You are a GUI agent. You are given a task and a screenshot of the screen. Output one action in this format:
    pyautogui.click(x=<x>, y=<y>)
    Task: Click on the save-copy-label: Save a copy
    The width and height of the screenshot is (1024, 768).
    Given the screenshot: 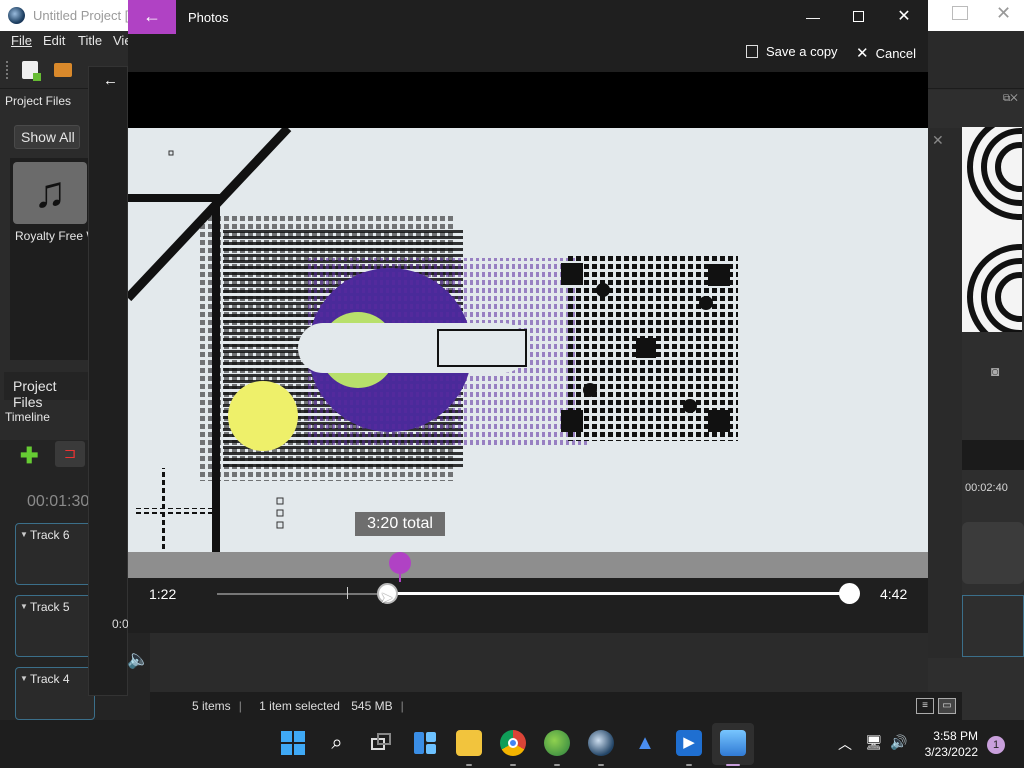 What is the action you would take?
    pyautogui.click(x=802, y=51)
    